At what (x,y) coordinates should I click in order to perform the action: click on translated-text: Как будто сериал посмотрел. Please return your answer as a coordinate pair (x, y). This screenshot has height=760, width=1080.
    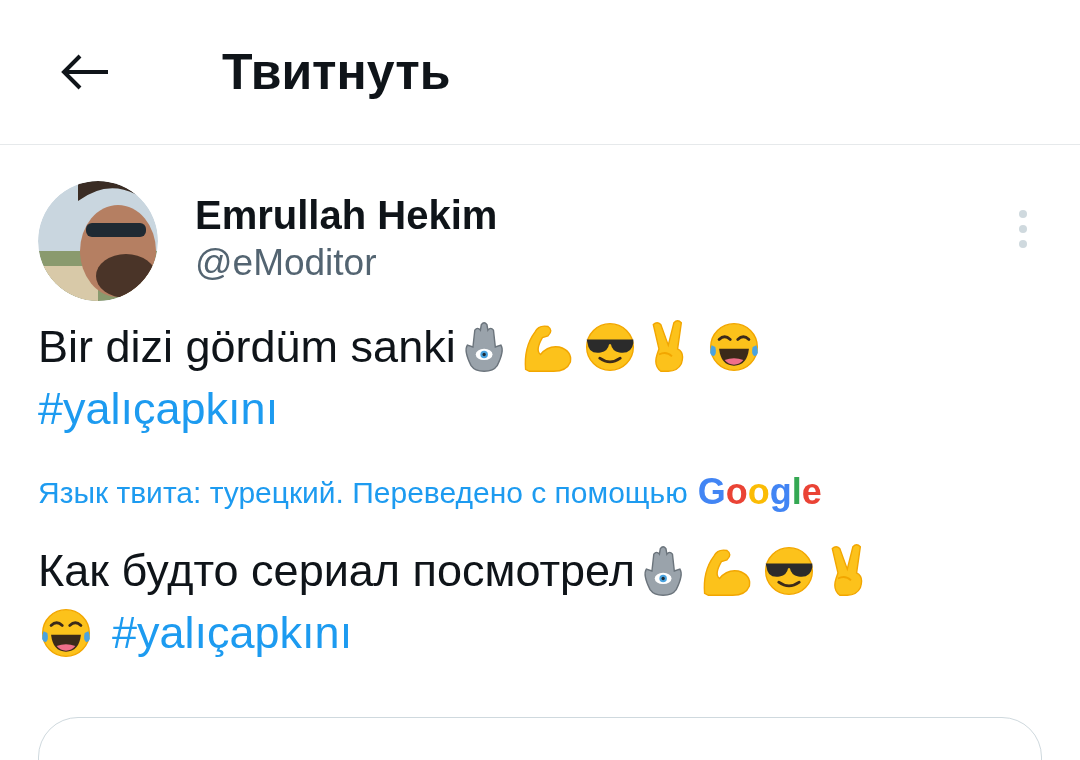
    Looking at the image, I should click on (336, 571).